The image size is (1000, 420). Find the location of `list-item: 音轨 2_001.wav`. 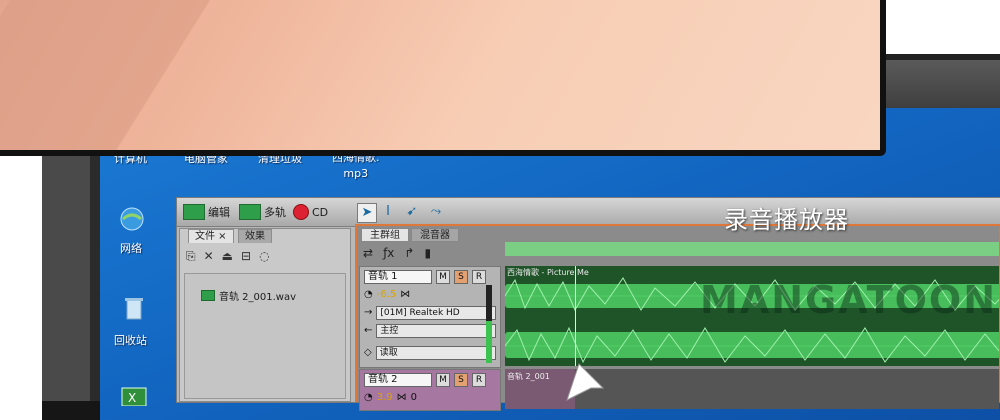

list-item: 音轨 2_001.wav is located at coordinates (248, 295).